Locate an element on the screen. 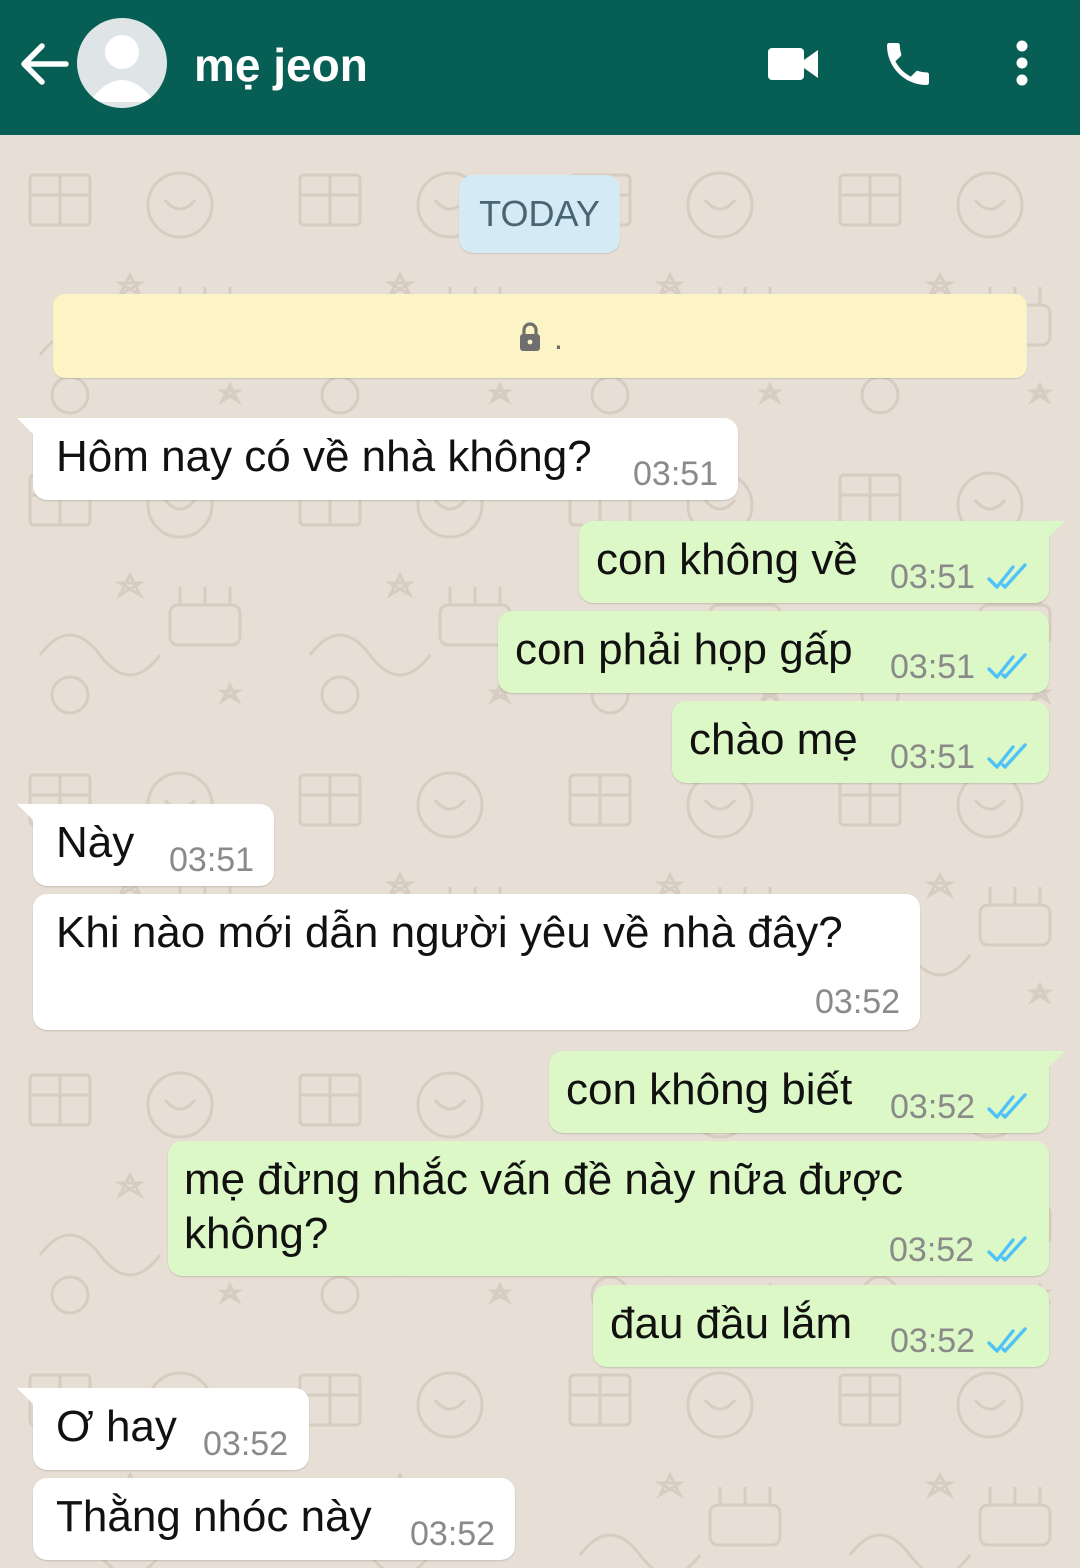 This screenshot has height=1568, width=1080. chat-header: mẹ jeon is located at coordinates (540, 67).